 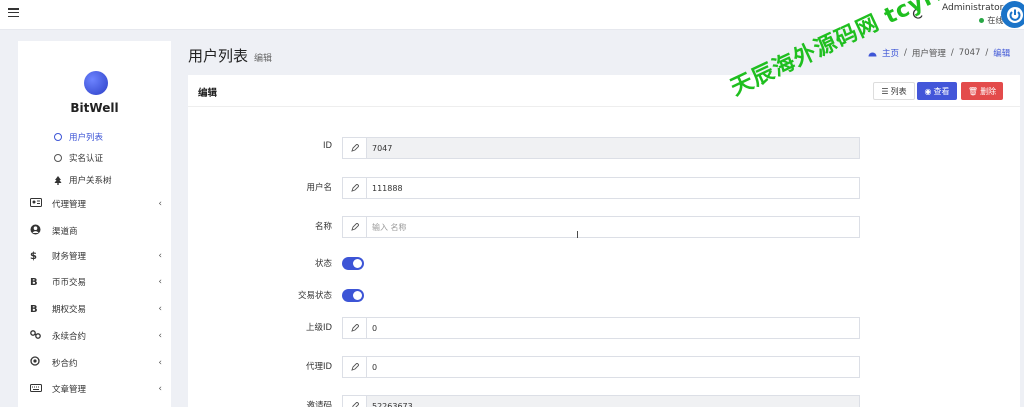 I want to click on breadcrumb-home: 主页, so click(x=890, y=53).